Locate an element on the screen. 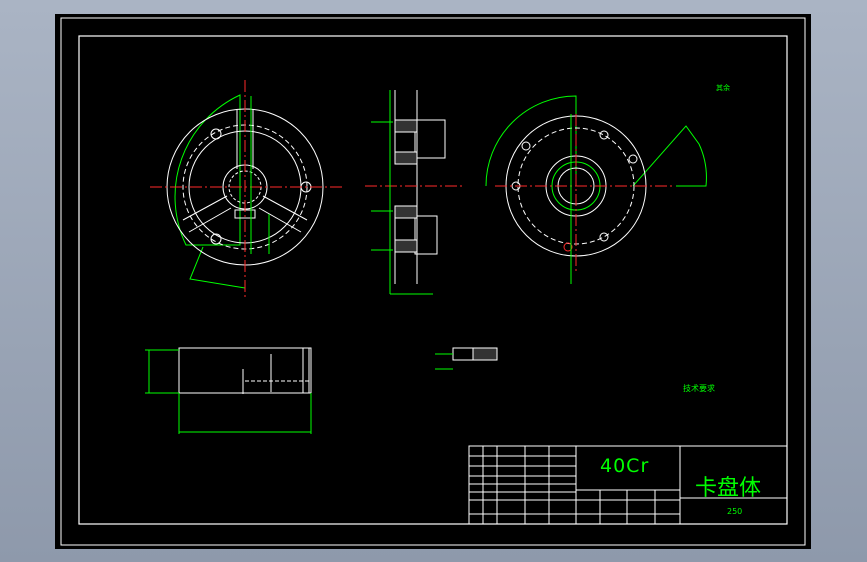 Image resolution: width=867 pixels, height=562 pixels. bottom-view-flange is located at coordinates (307, 370).